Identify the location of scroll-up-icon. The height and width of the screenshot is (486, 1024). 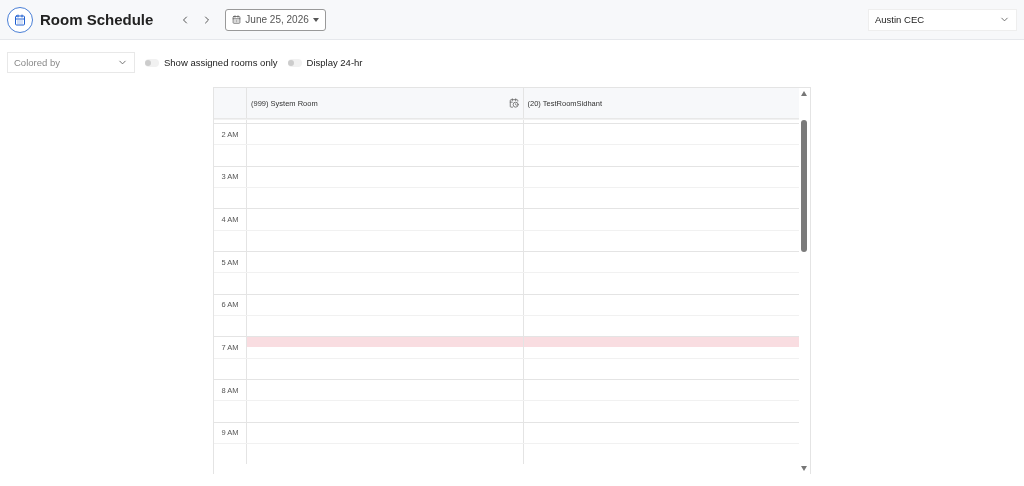
(804, 93).